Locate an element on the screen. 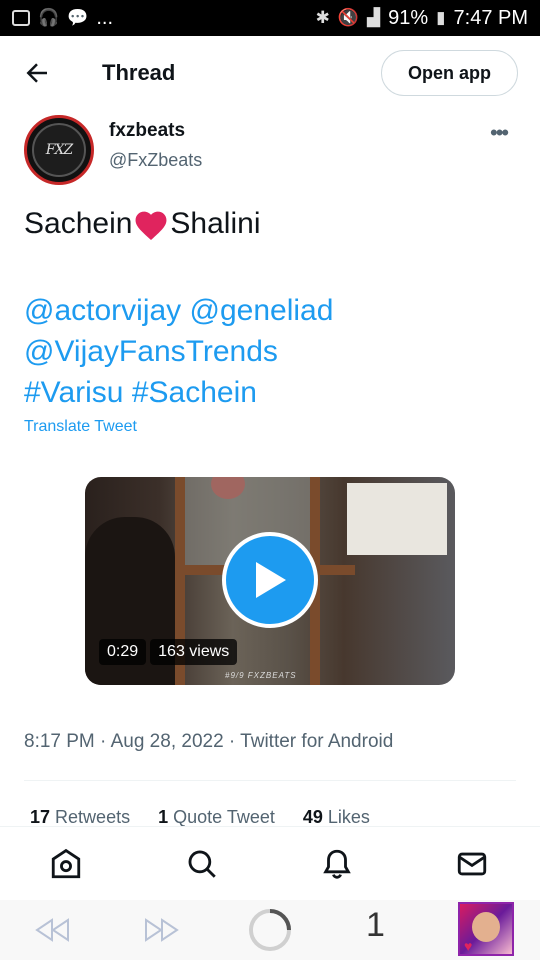 The image size is (540, 960). back-arrow-icon is located at coordinates (37, 73).